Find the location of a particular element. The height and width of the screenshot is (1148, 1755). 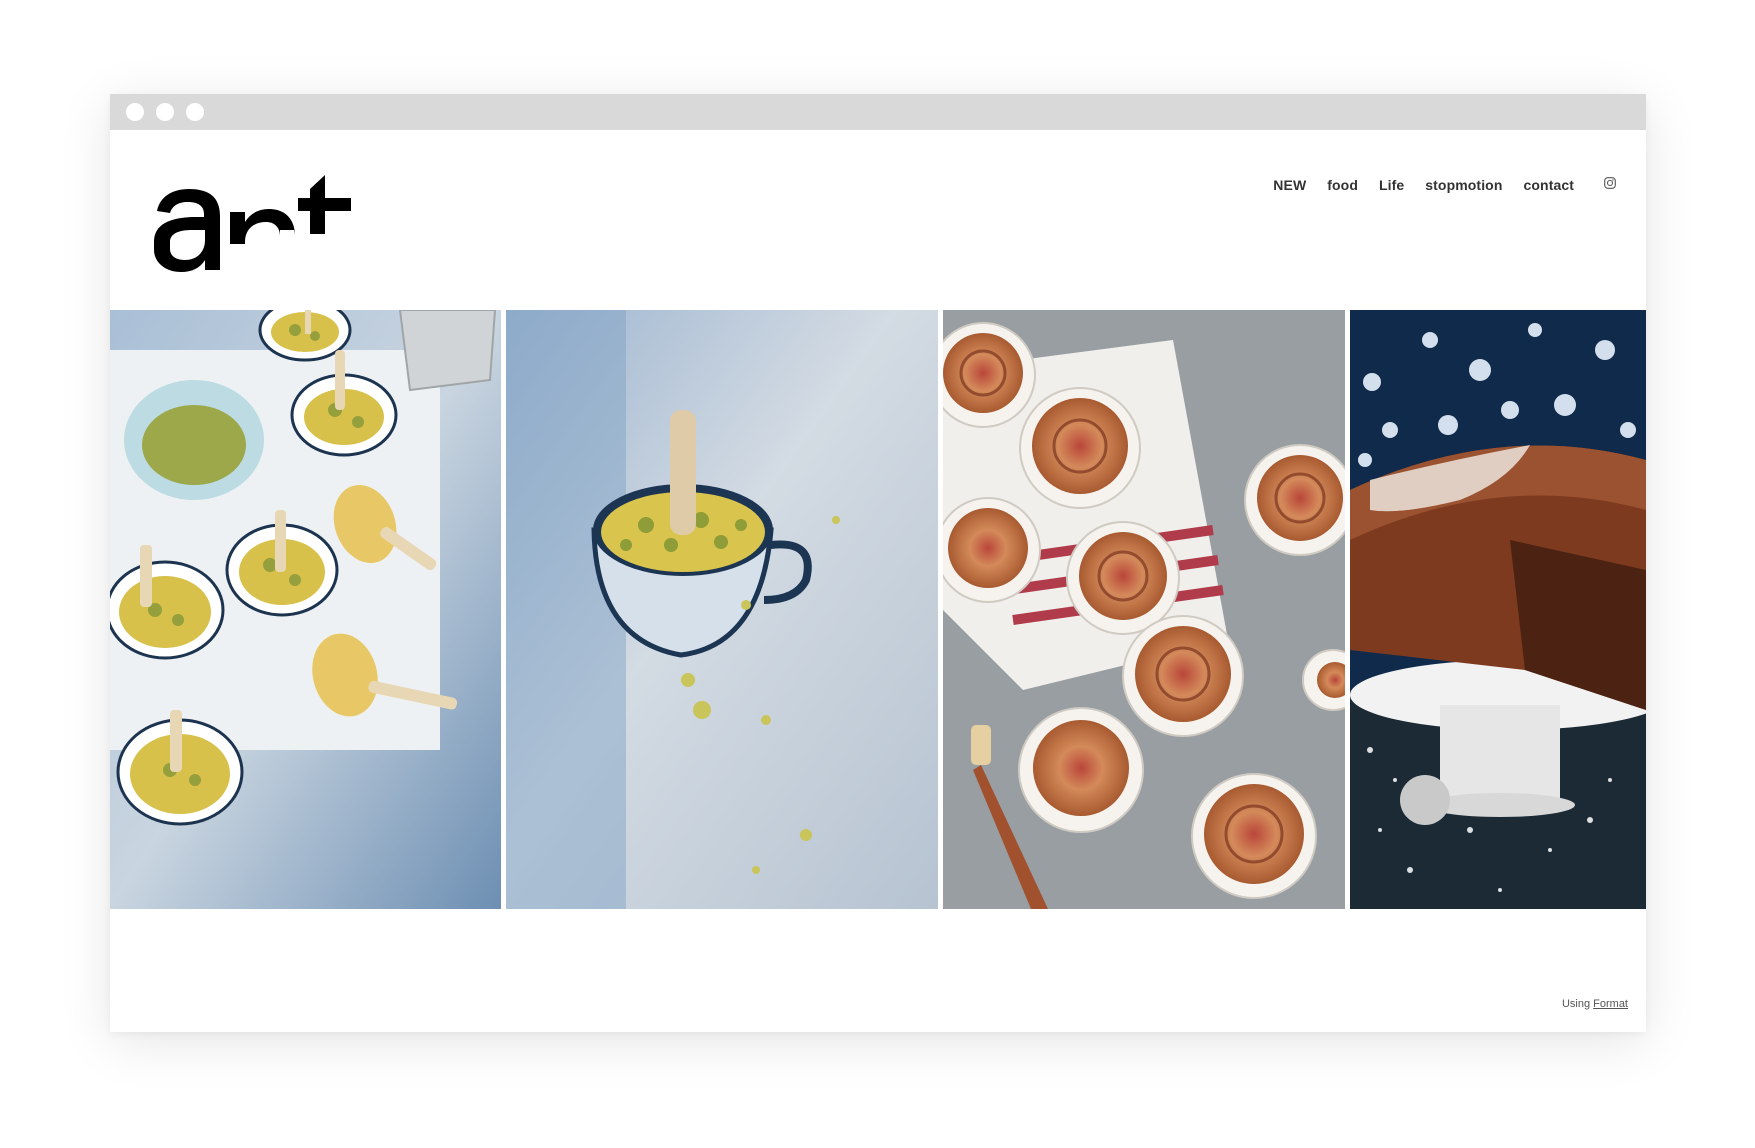

nav-item-life: Life is located at coordinates (1391, 185).